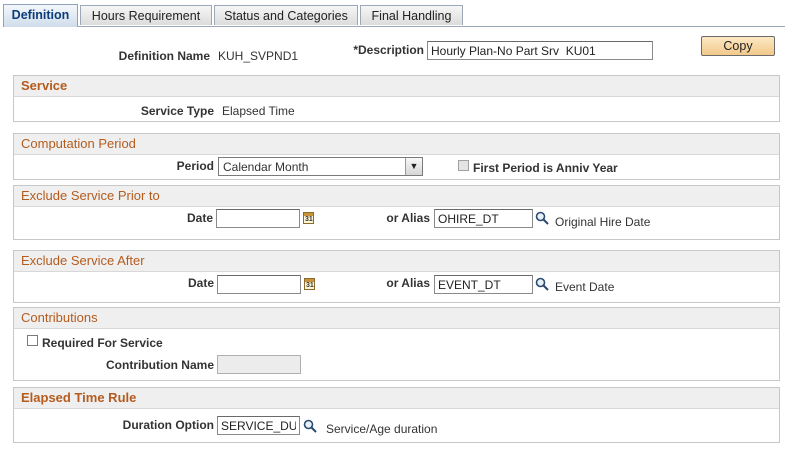 This screenshot has width=789, height=449. What do you see at coordinates (258, 218) in the screenshot?
I see `exclude-prior-date-input` at bounding box center [258, 218].